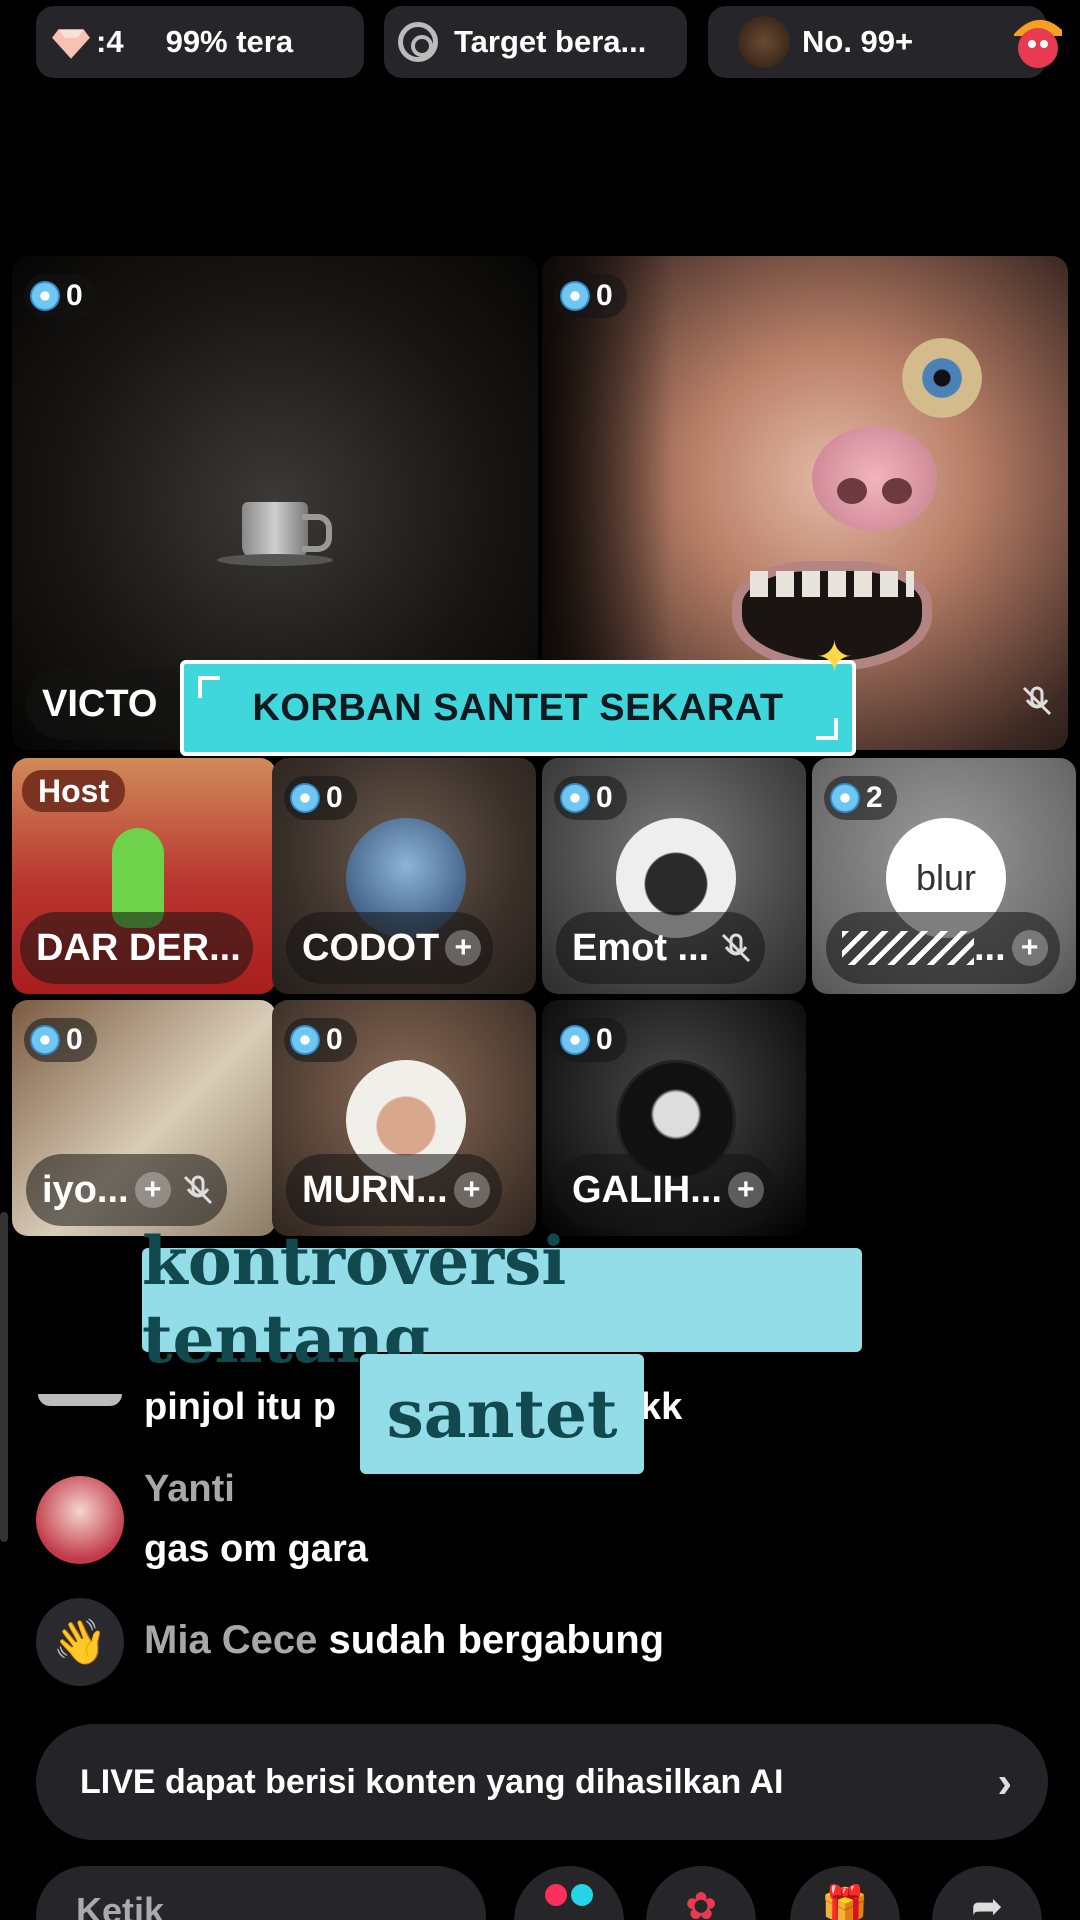  Describe the element at coordinates (230, 1640) in the screenshot. I see `join-username: Mia Cece` at that location.